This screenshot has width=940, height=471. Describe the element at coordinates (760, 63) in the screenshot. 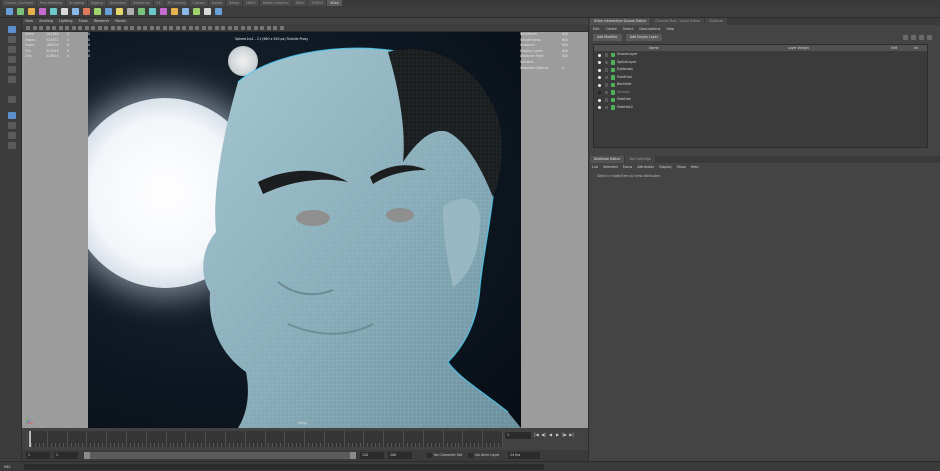

I see `layer-row: SplineLayer` at that location.